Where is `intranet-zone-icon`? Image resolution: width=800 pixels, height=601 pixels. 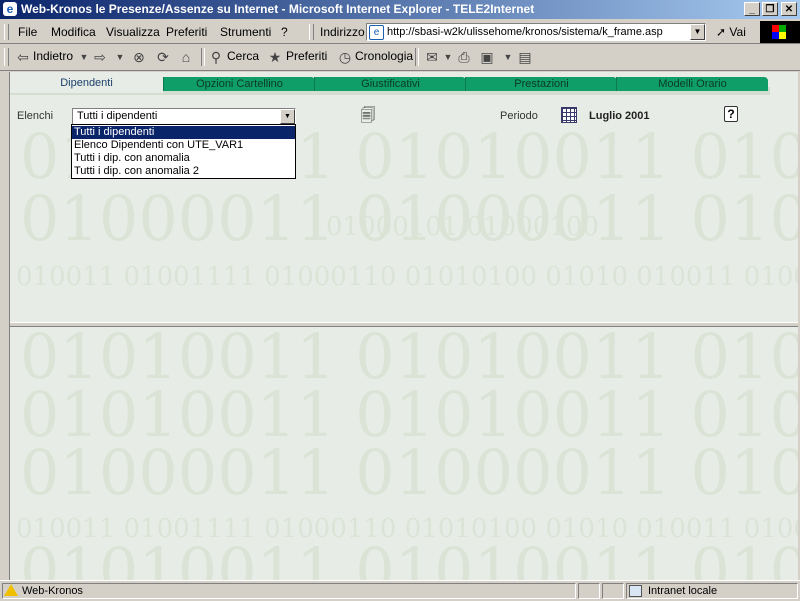 intranet-zone-icon is located at coordinates (635, 591).